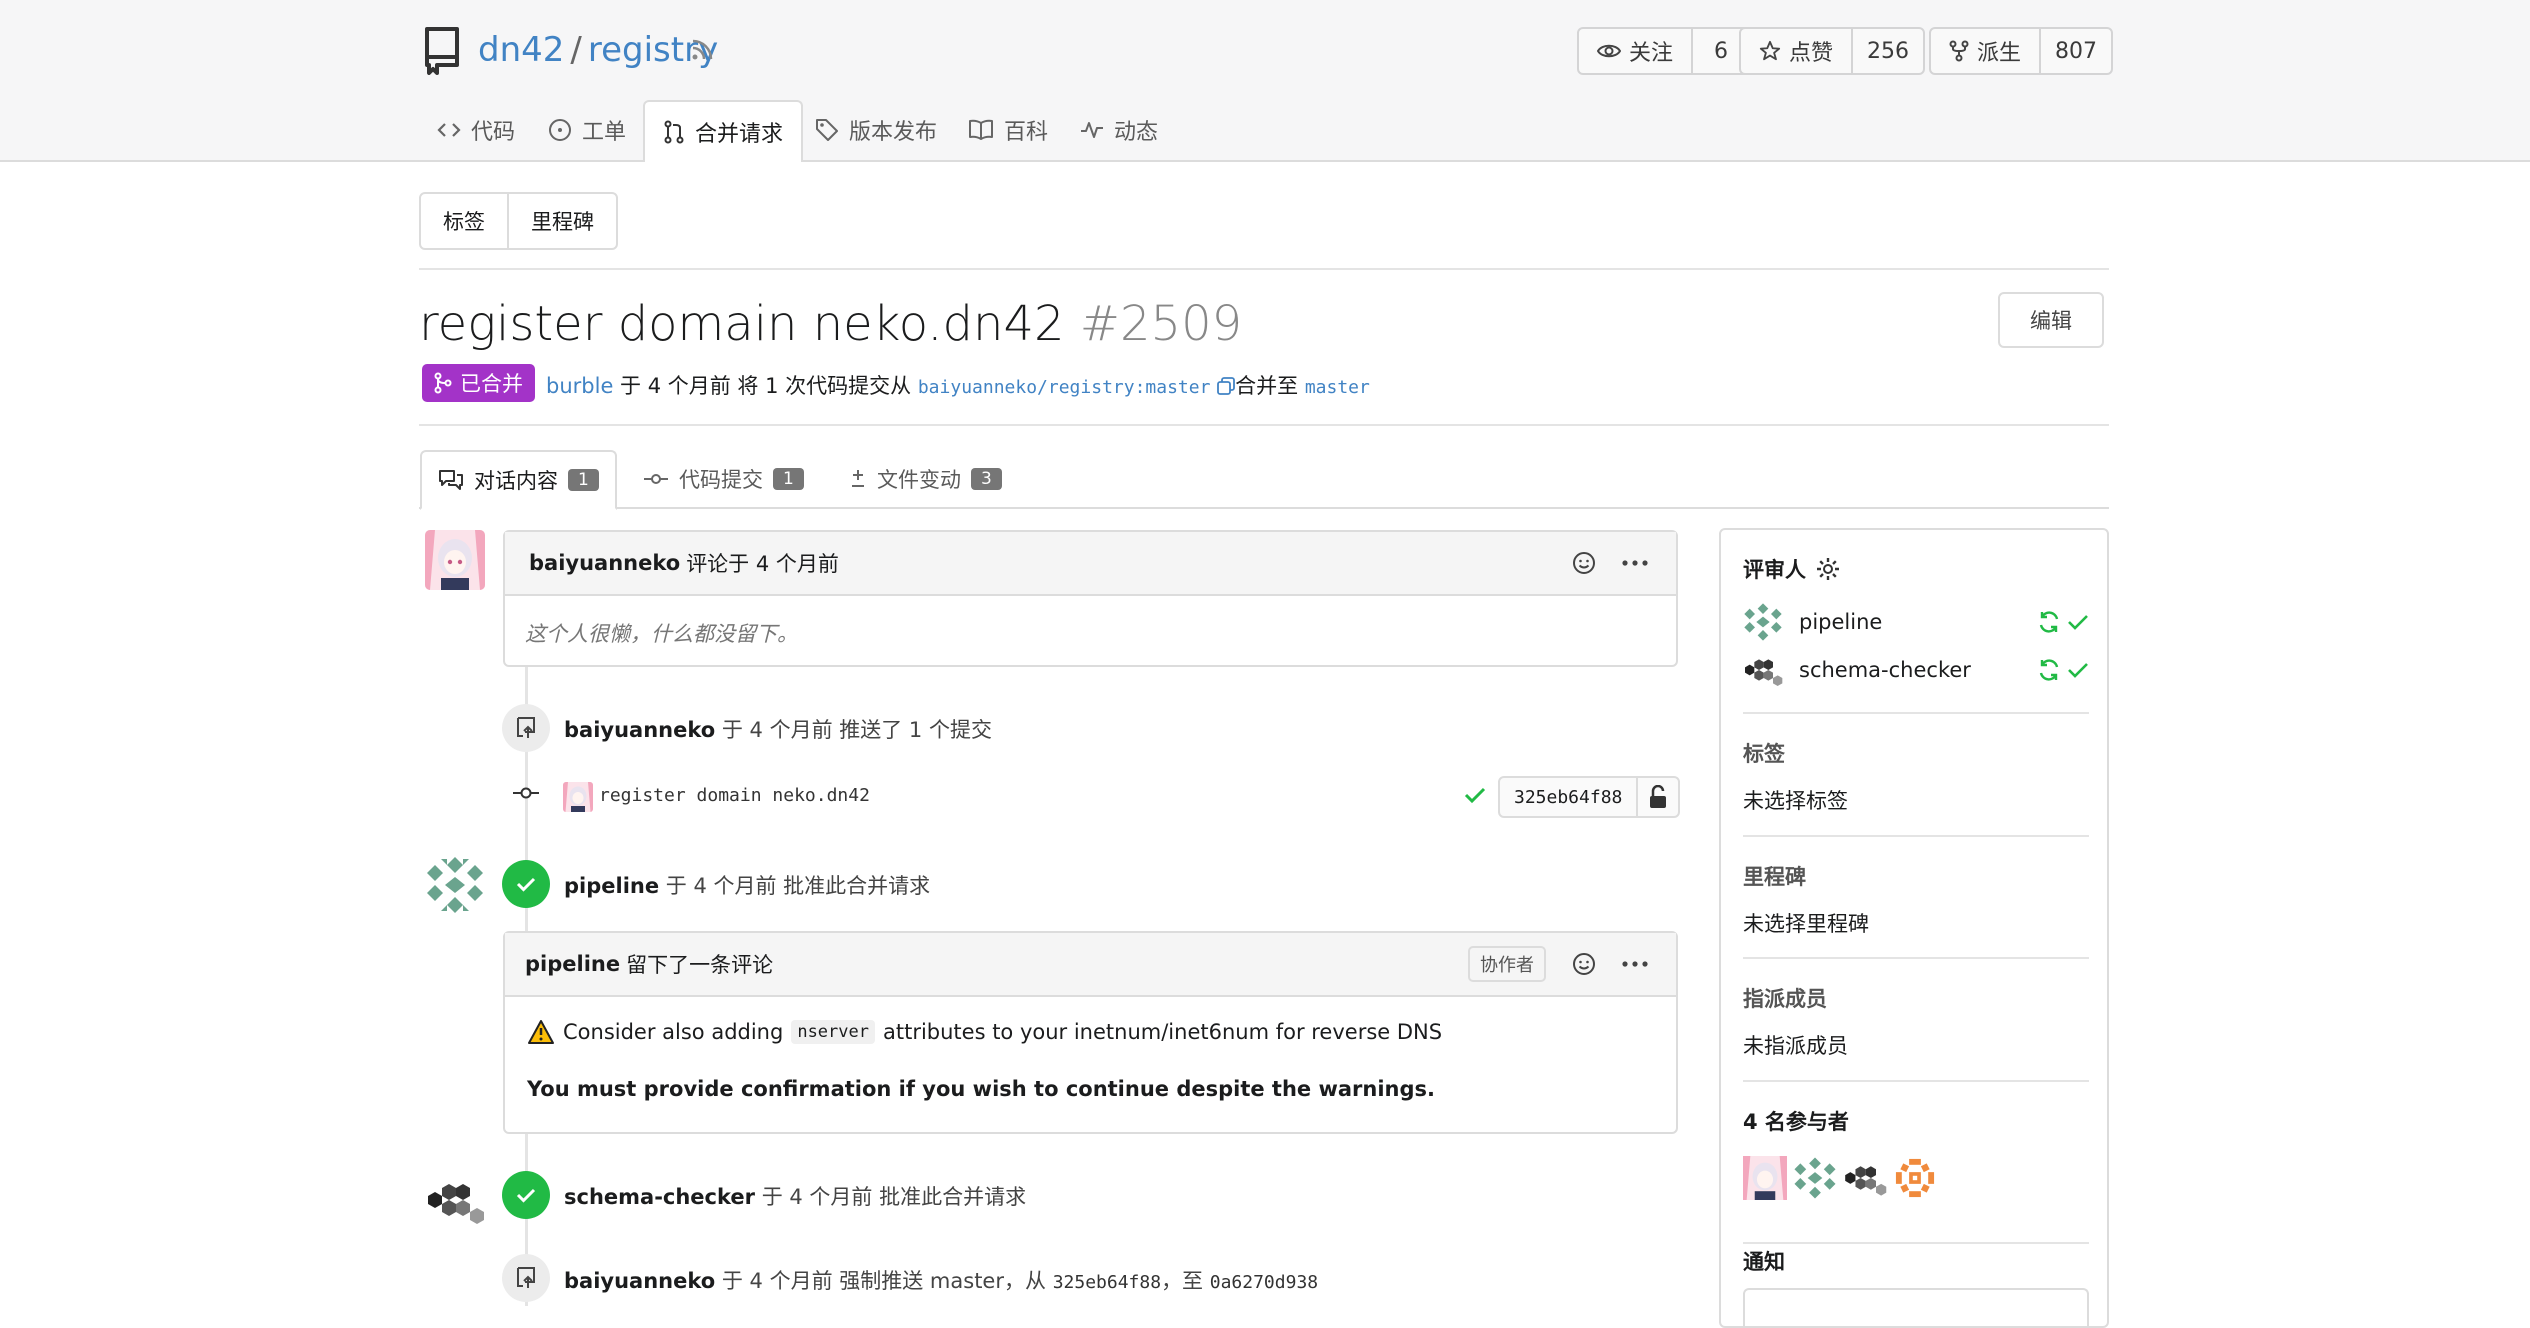 This screenshot has width=2530, height=1328. What do you see at coordinates (1986, 51) in the screenshot?
I see `fork-button: 派生` at bounding box center [1986, 51].